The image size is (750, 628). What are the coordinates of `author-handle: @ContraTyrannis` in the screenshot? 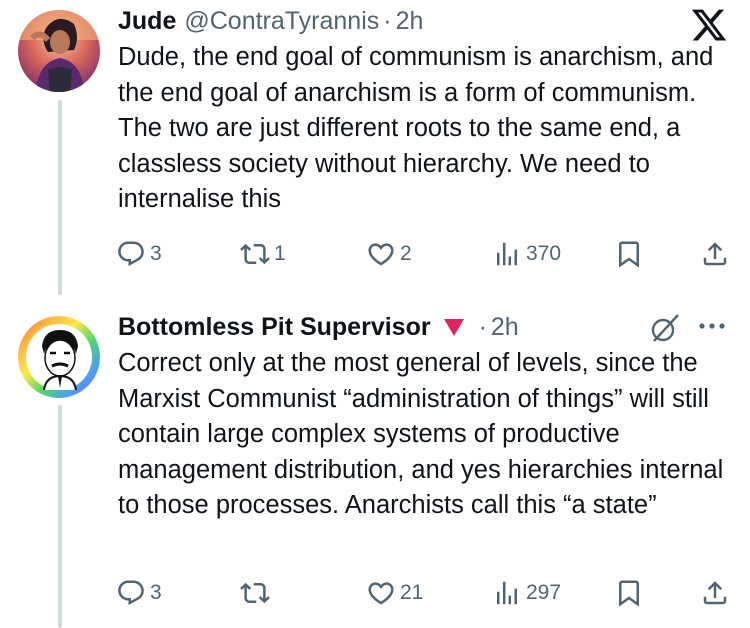 It's located at (281, 21).